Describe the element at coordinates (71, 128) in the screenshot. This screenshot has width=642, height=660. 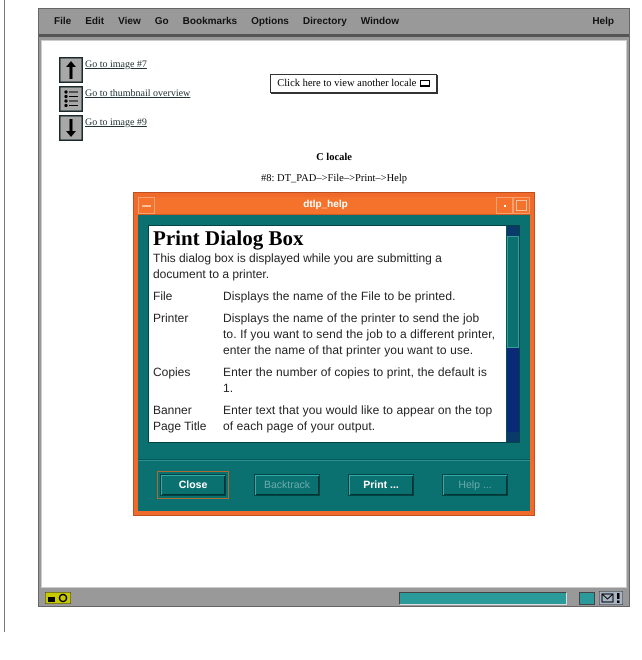
I see `down-arrow-icon` at that location.